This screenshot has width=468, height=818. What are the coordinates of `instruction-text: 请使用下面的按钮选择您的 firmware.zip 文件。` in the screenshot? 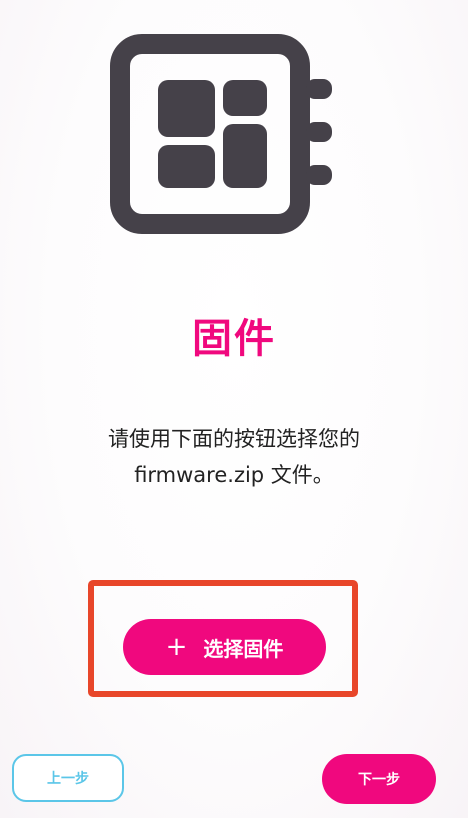 It's located at (234, 457).